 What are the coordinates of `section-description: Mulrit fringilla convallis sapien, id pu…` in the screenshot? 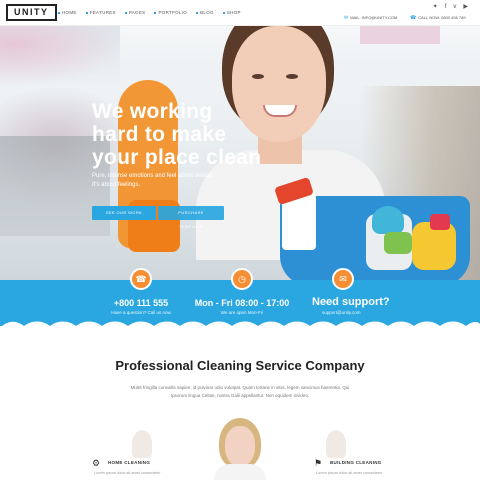 It's located at (240, 392).